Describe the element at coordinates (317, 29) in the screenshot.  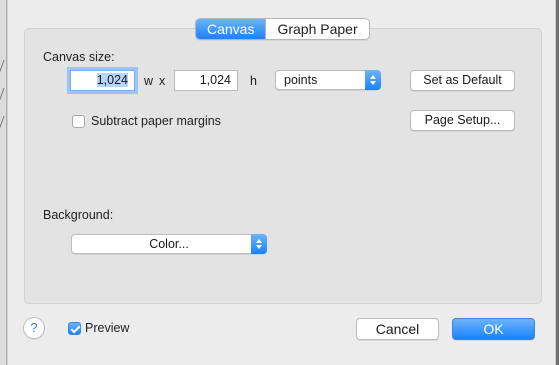
I see `tab-graph-paper: Graph Paper` at that location.